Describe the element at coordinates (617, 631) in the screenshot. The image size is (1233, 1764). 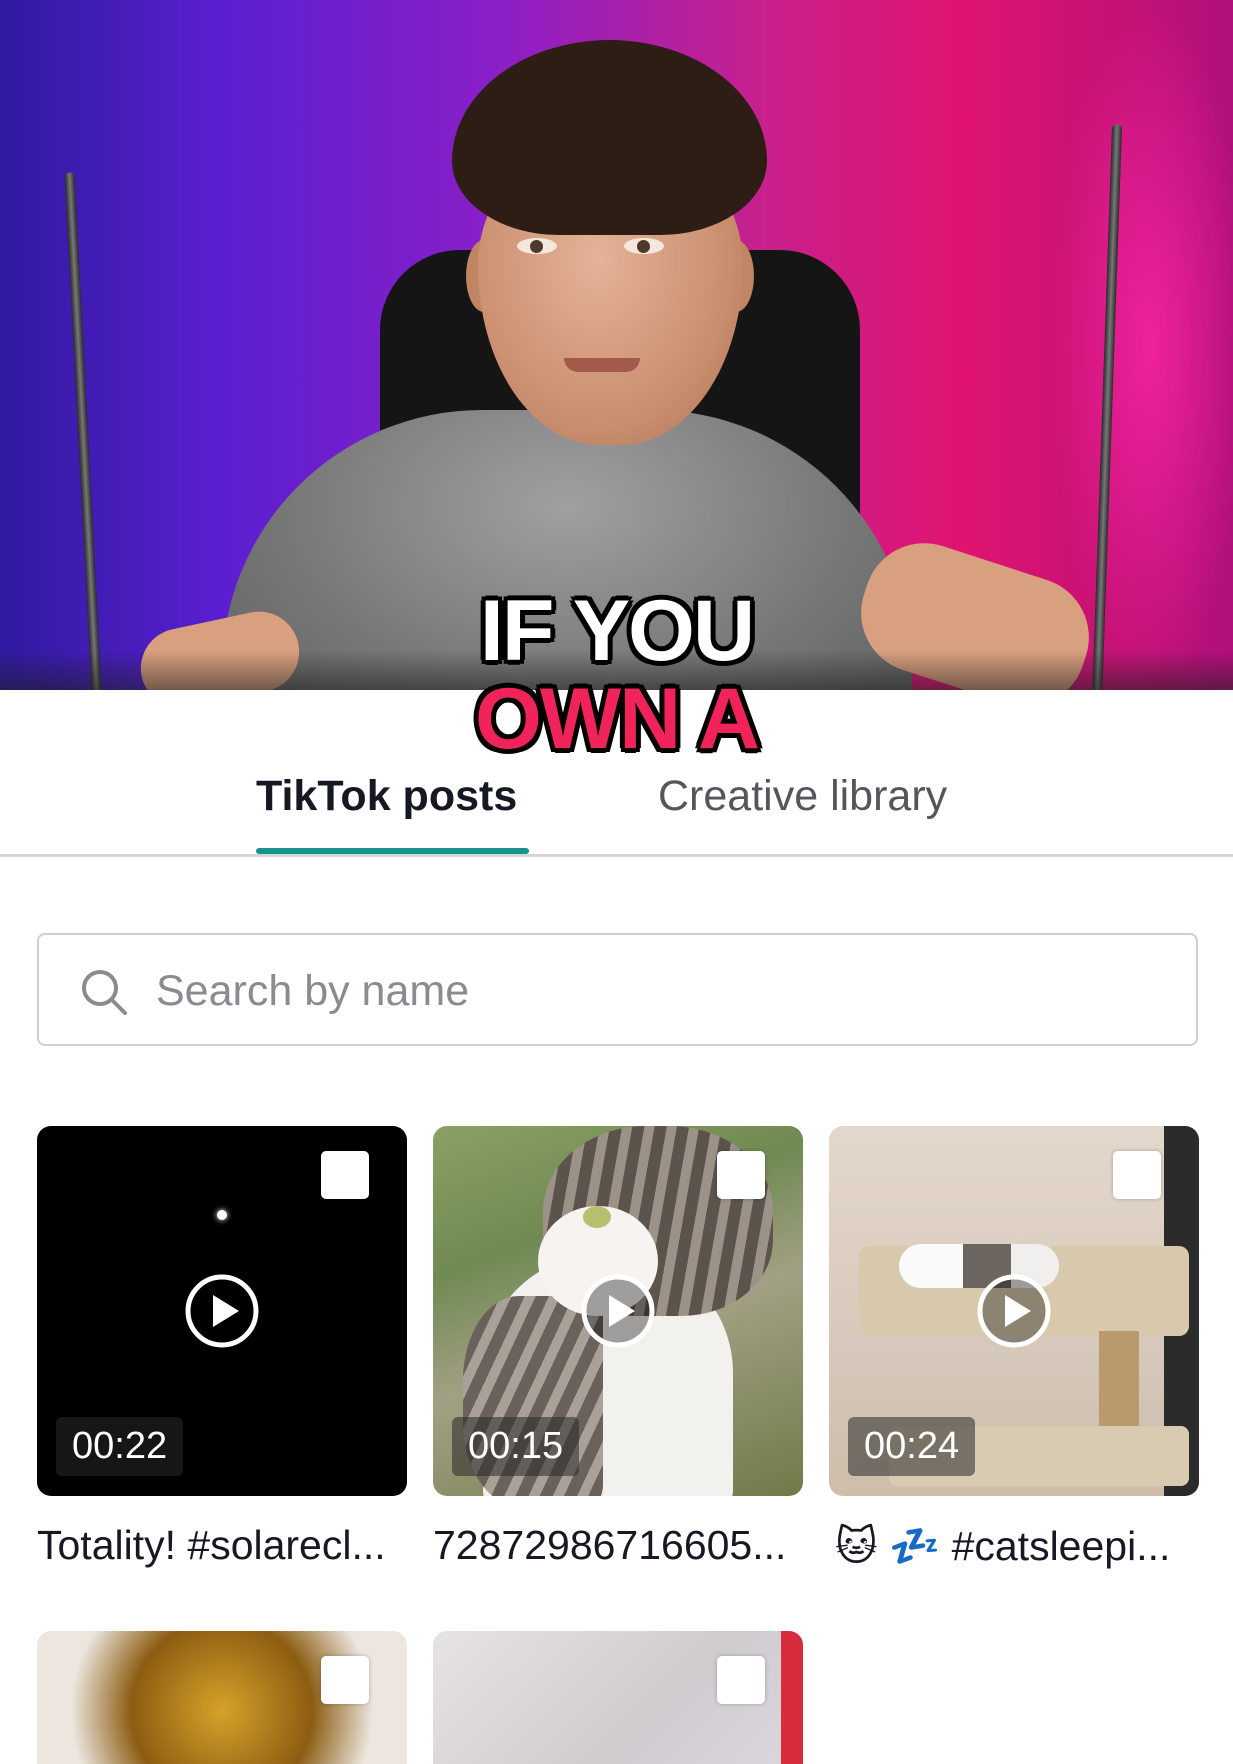
I see `video-caption-line-1: IF YOU` at that location.